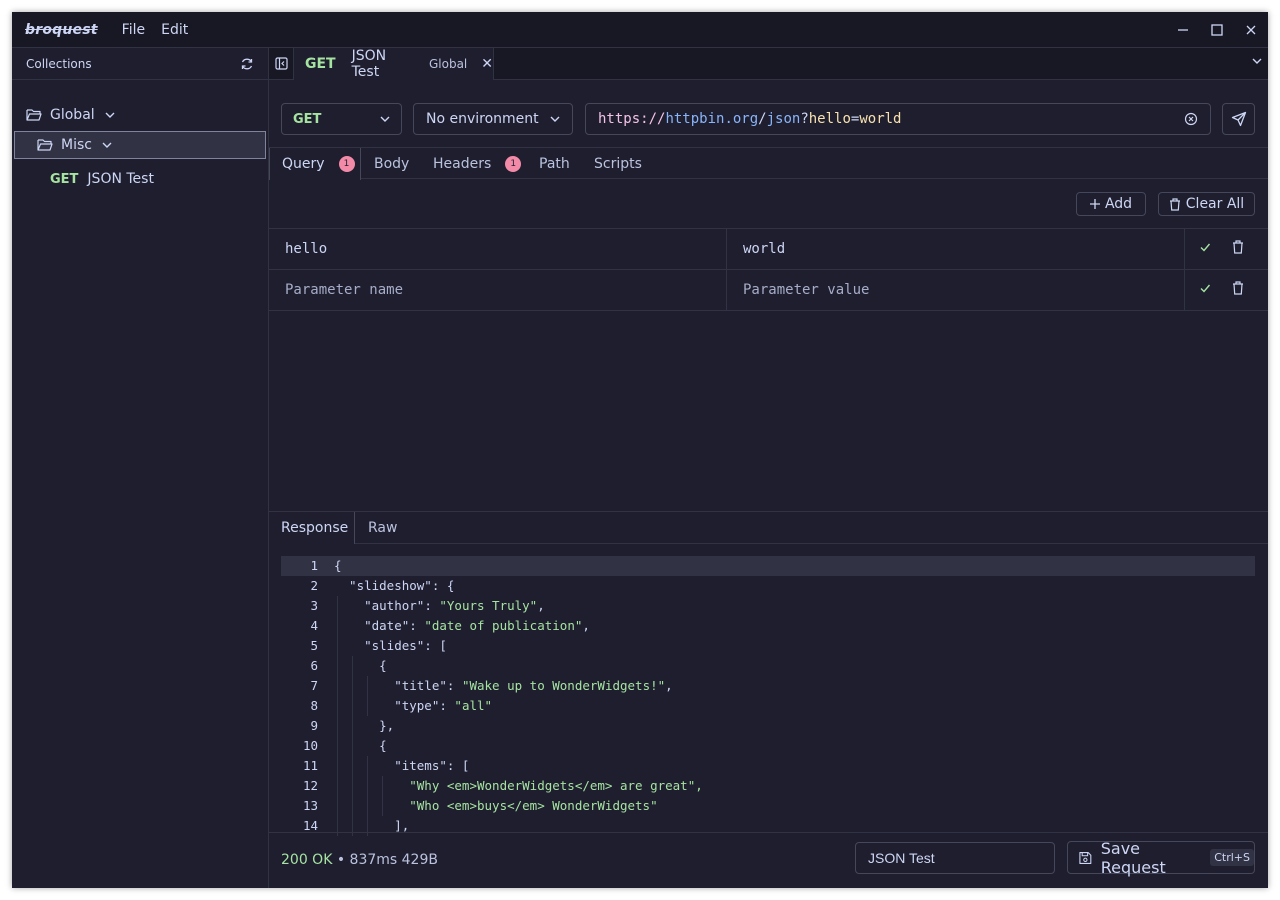 Image resolution: width=1280 pixels, height=900 pixels. I want to click on send-icon, so click(1238, 119).